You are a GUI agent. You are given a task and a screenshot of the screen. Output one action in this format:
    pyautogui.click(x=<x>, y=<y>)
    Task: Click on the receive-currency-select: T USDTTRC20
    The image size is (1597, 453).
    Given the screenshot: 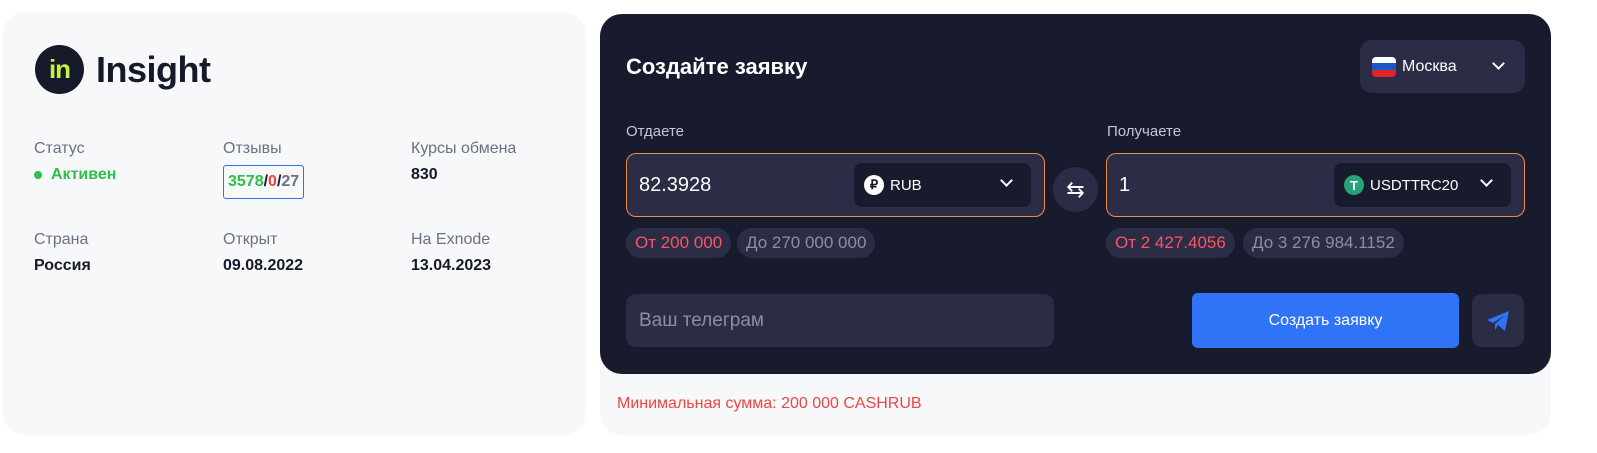 What is the action you would take?
    pyautogui.click(x=1422, y=185)
    